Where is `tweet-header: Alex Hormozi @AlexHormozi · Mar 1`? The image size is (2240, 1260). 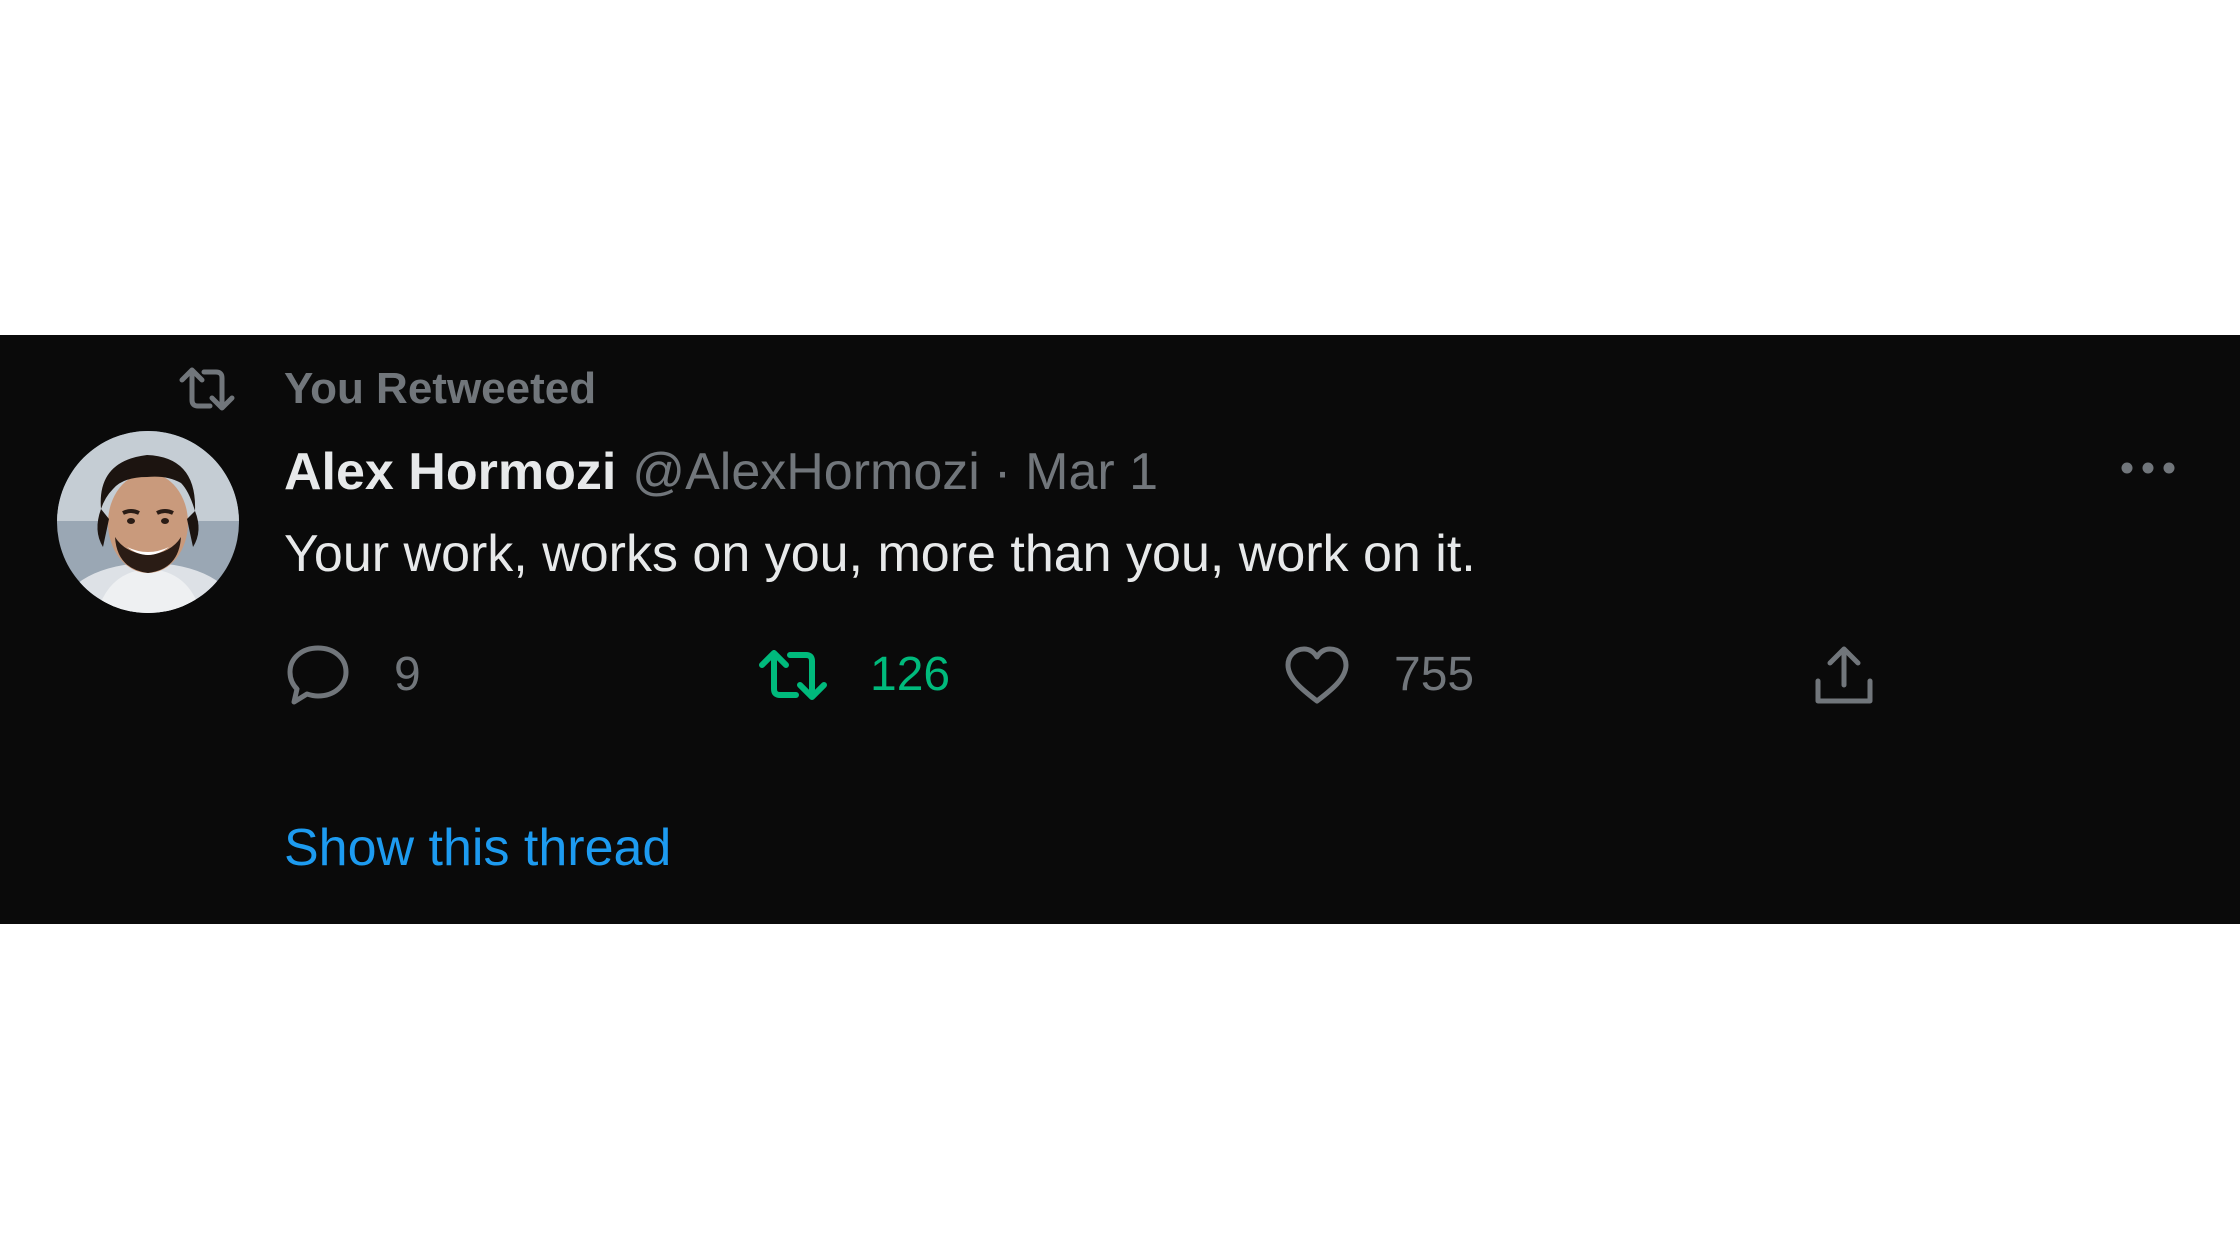
tweet-header: Alex Hormozi @AlexHormozi · Mar 1 is located at coordinates (721, 472).